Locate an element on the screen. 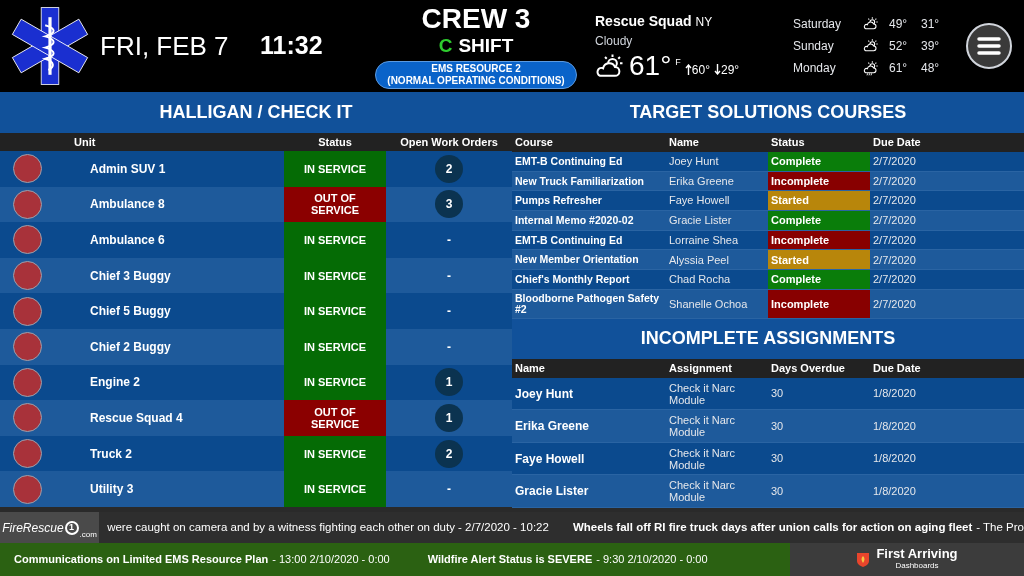  star-of-life-icon is located at coordinates (50, 46).